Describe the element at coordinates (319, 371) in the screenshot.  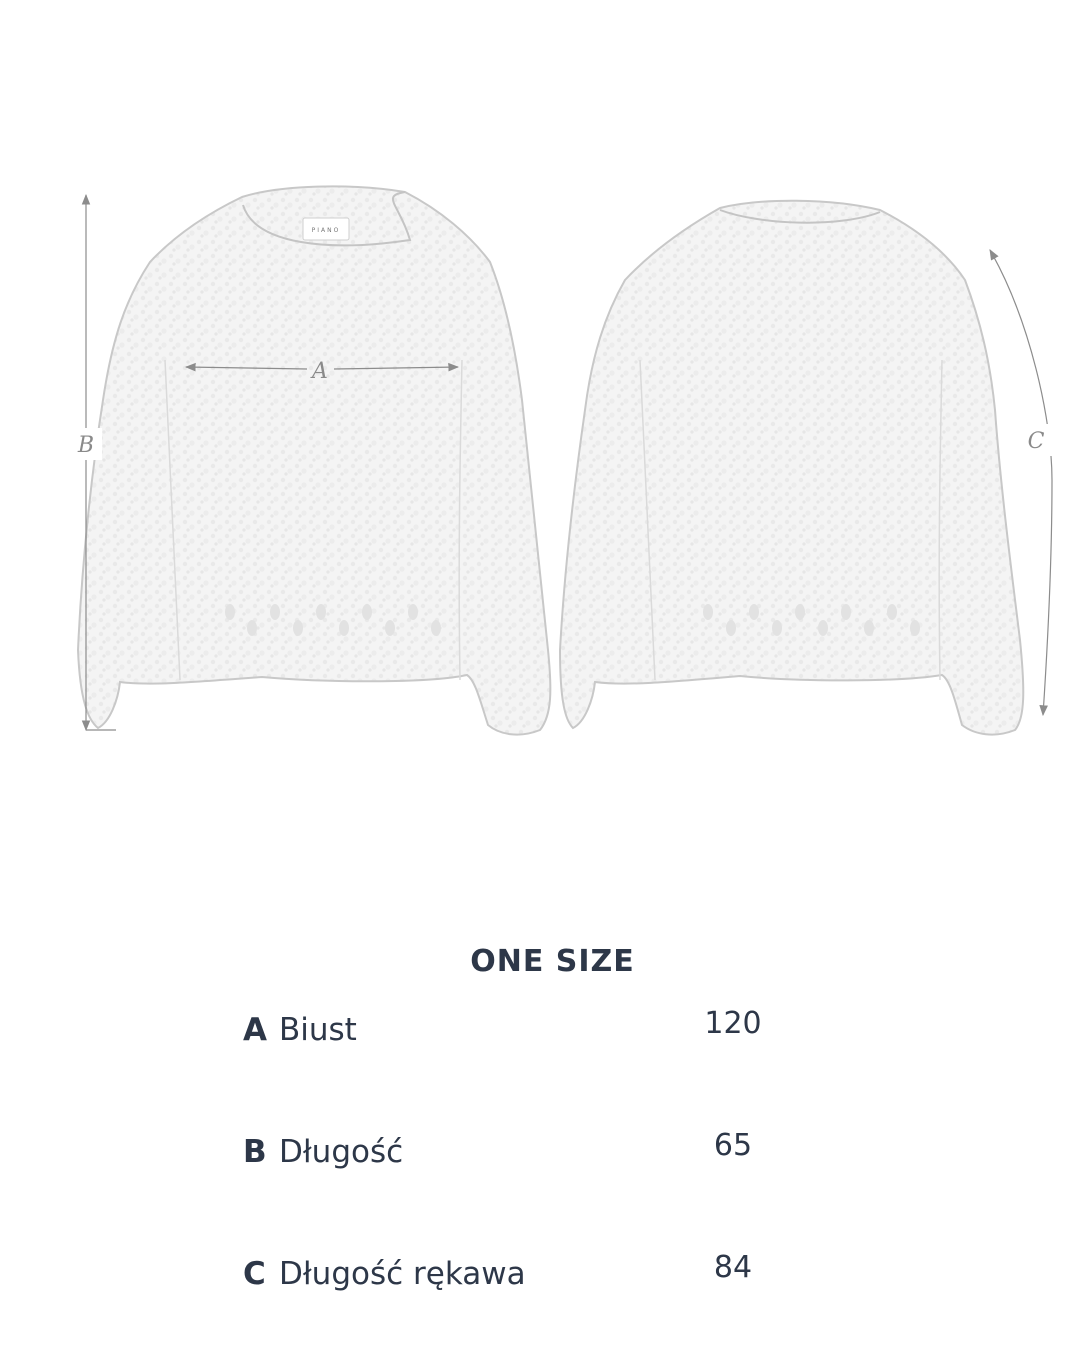
I see `measurement-a-label: A` at that location.